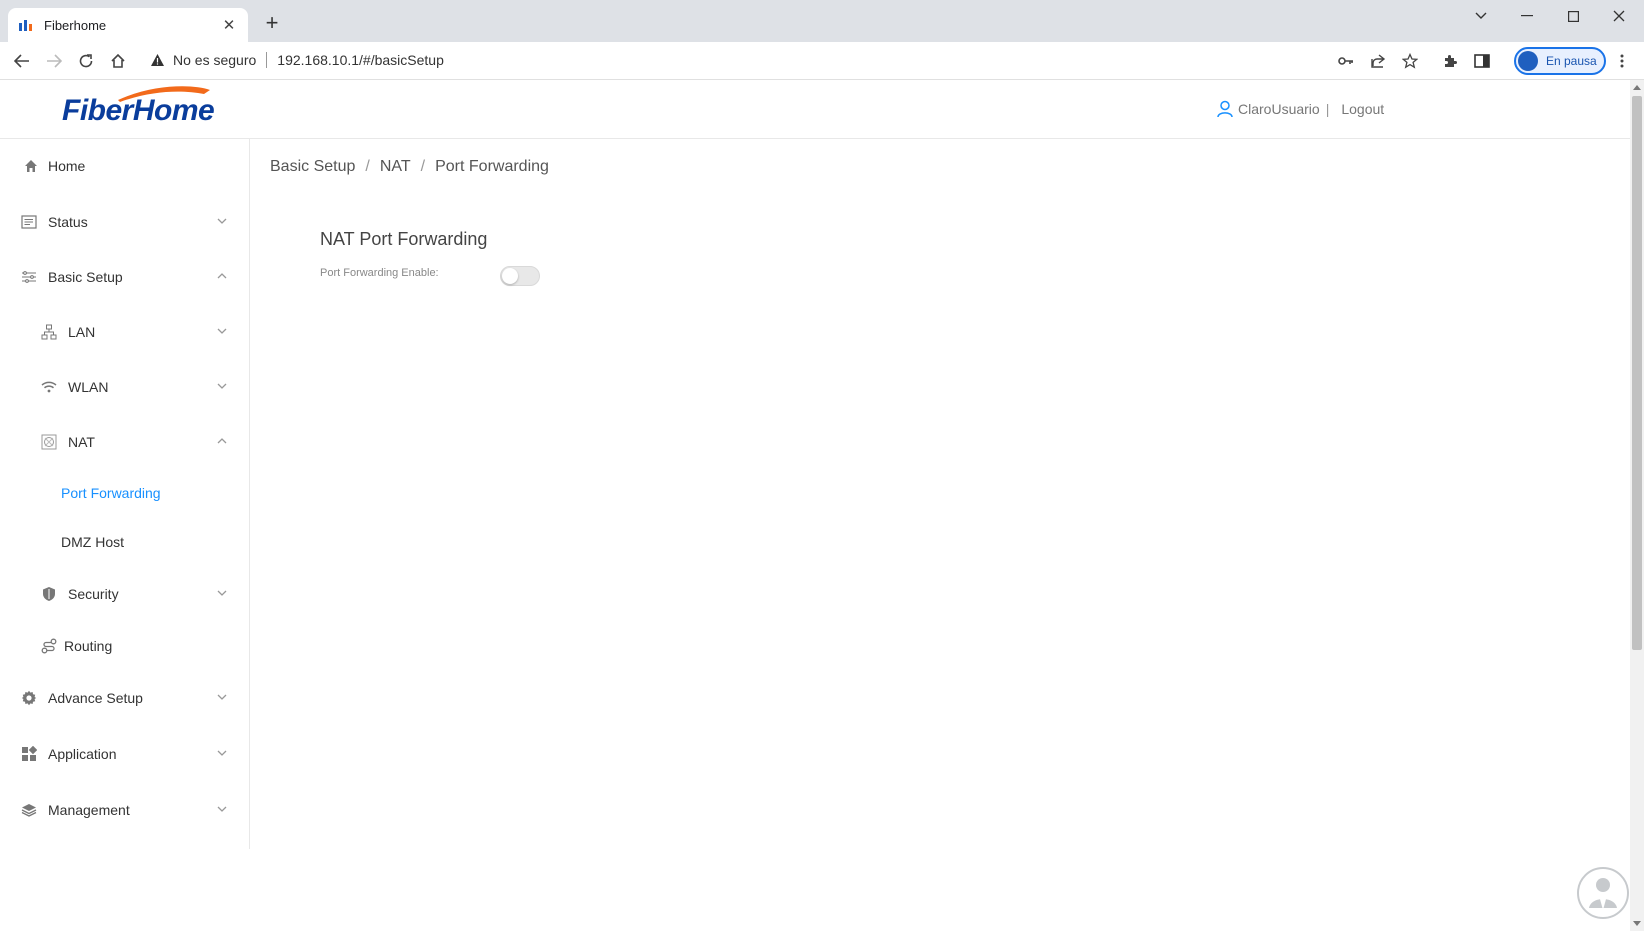  I want to click on side-panel-icon, so click(1482, 61).